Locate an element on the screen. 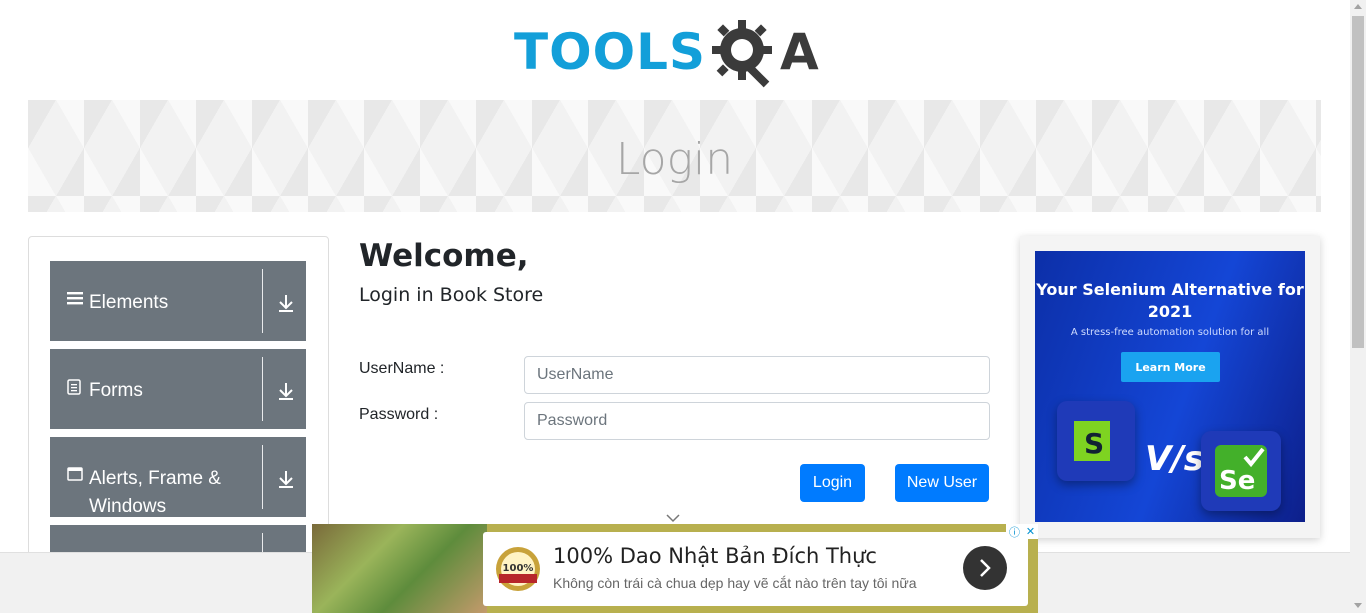 The width and height of the screenshot is (1366, 613). scroll-down-arrow-icon is located at coordinates (1358, 605).